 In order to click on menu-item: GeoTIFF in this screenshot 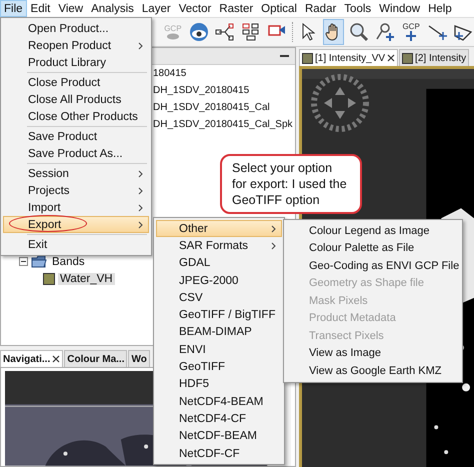, I will do `click(219, 367)`.